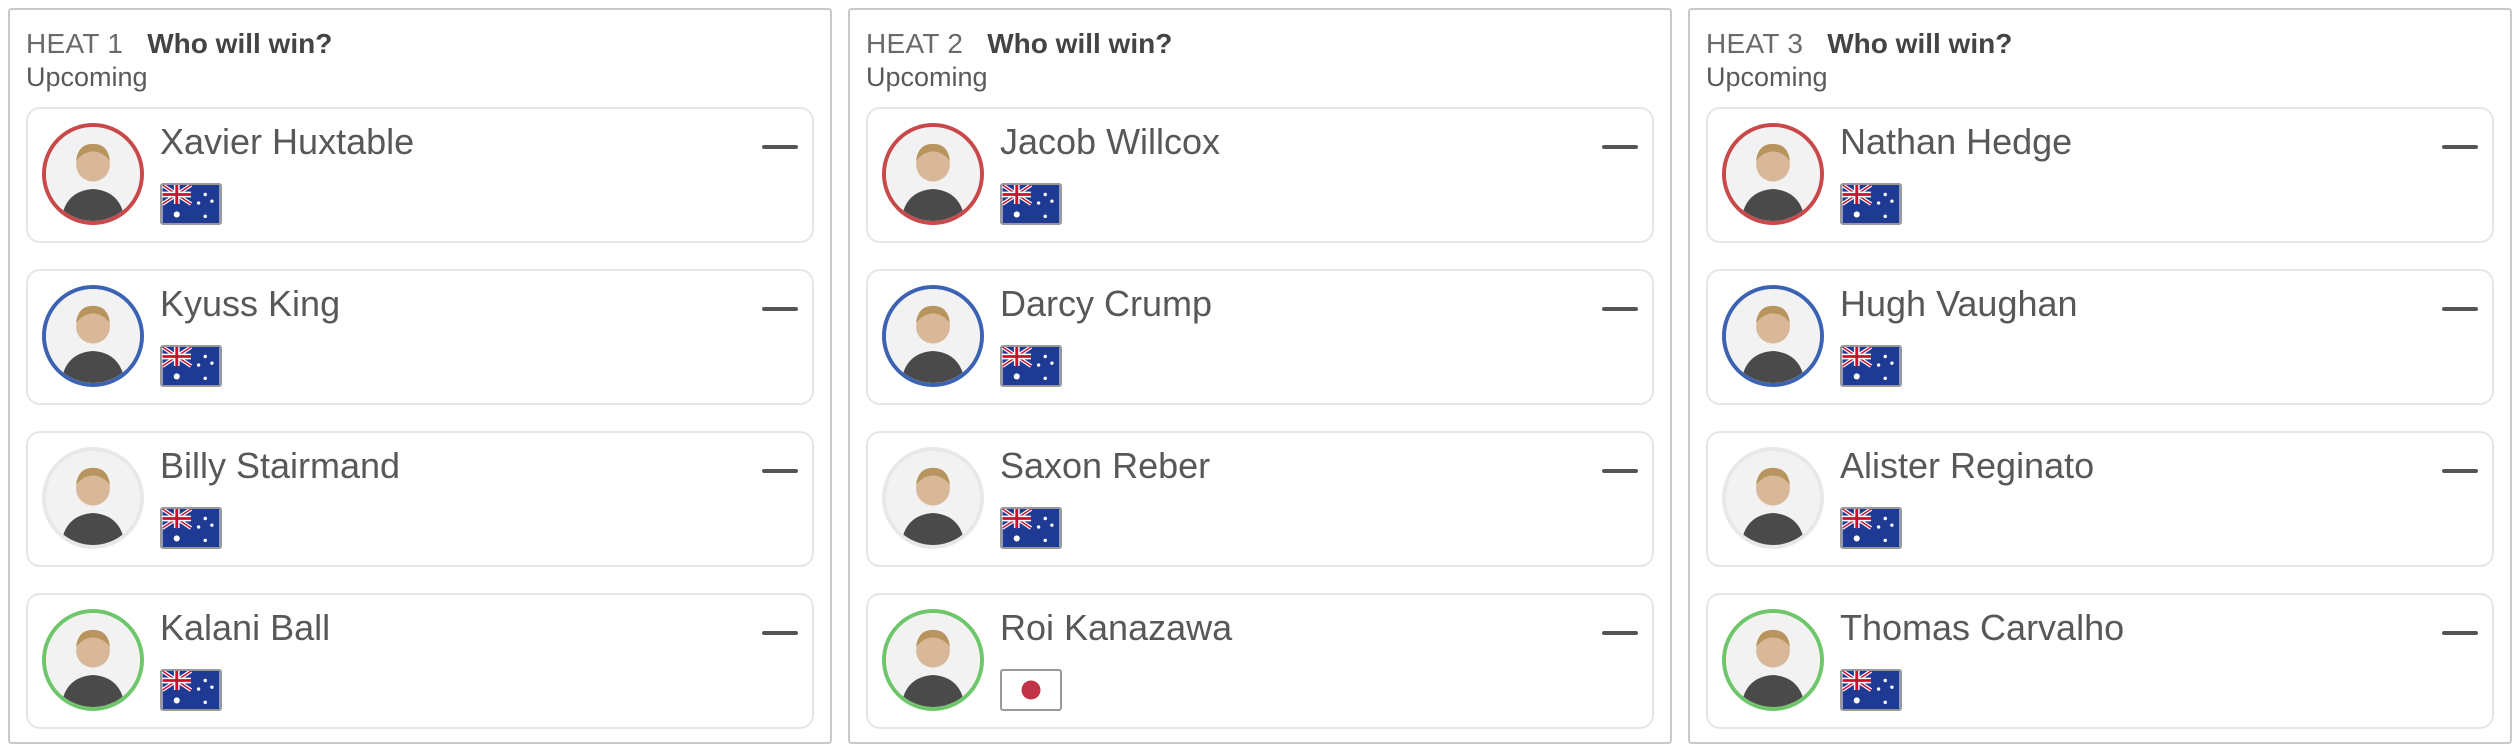 This screenshot has width=2518, height=750. Describe the element at coordinates (1116, 627) in the screenshot. I see `surfer-name: Roi Kanazawa` at that location.